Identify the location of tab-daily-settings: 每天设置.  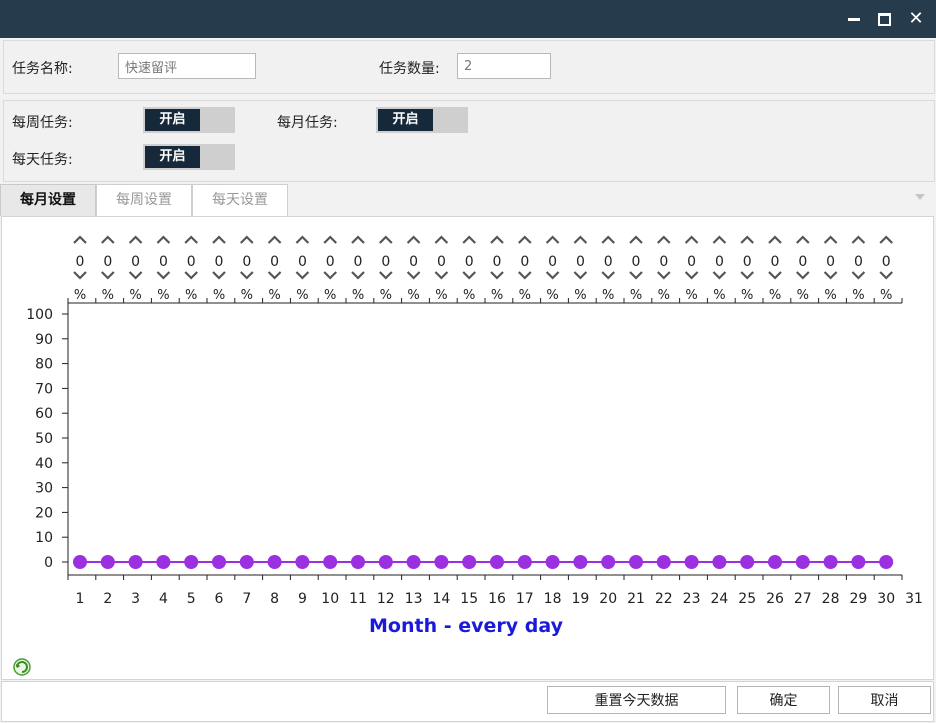
(240, 200).